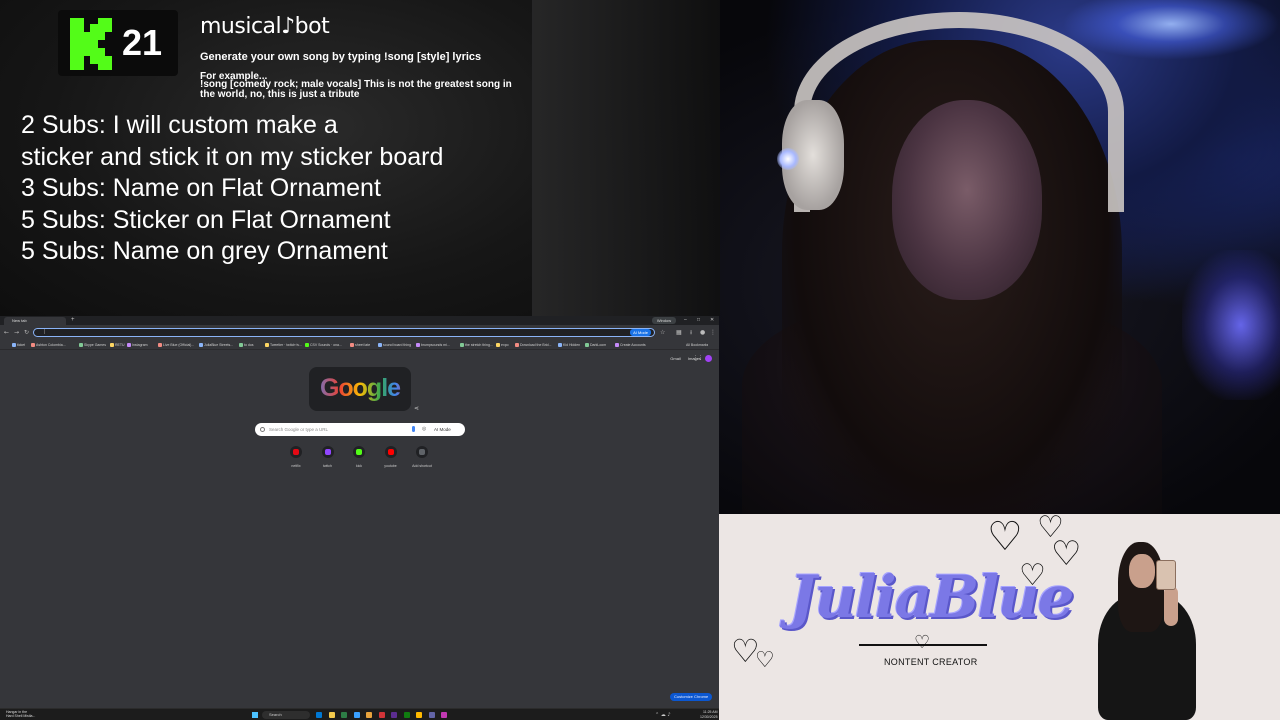 This screenshot has height=720, width=1280. What do you see at coordinates (298, 429) in the screenshot?
I see `search-input: Search Google or type a URL` at bounding box center [298, 429].